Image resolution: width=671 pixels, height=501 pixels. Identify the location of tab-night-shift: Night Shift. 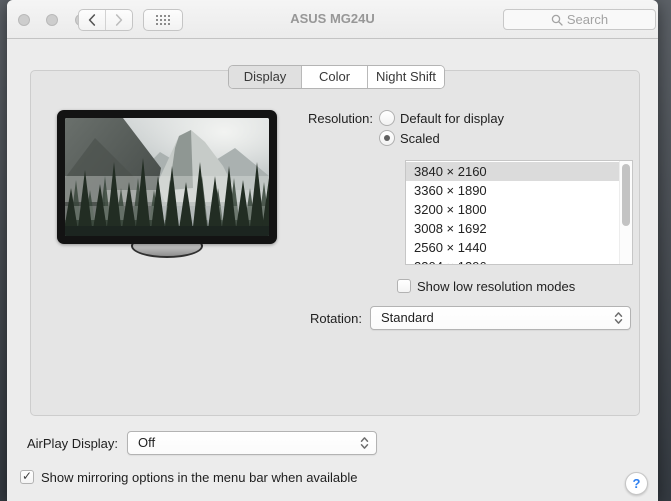
(406, 77).